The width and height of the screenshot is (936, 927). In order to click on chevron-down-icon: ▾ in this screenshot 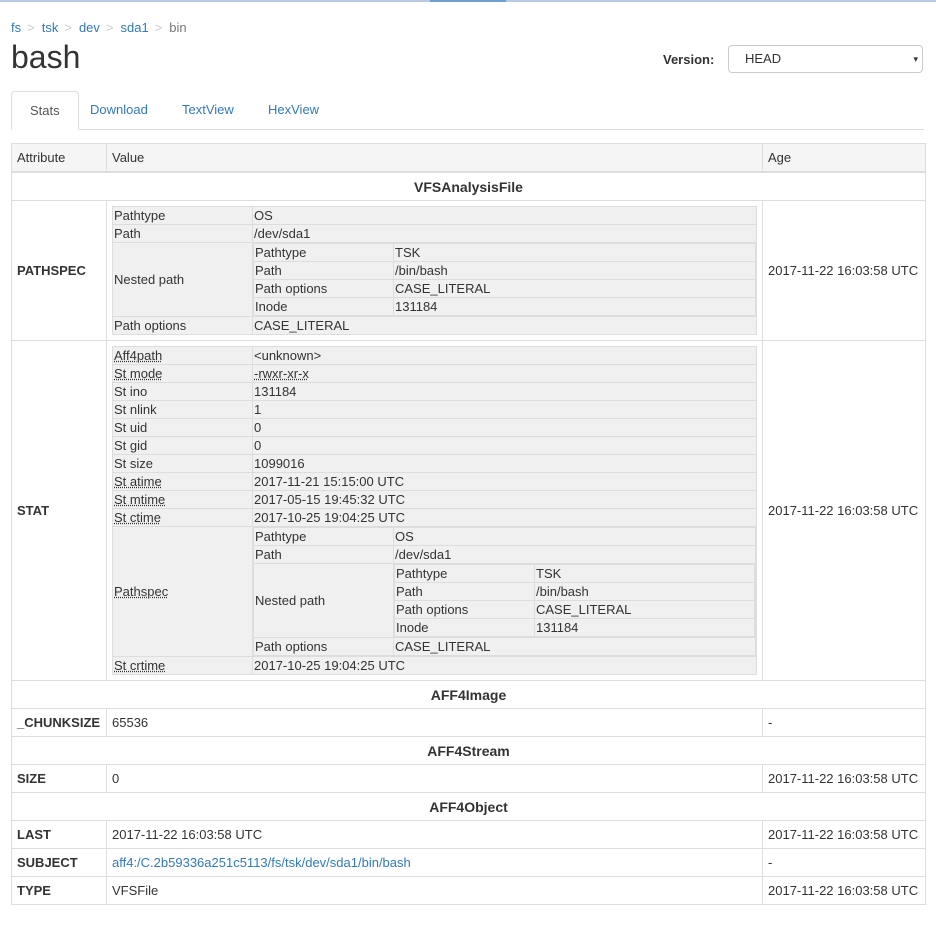, I will do `click(915, 59)`.